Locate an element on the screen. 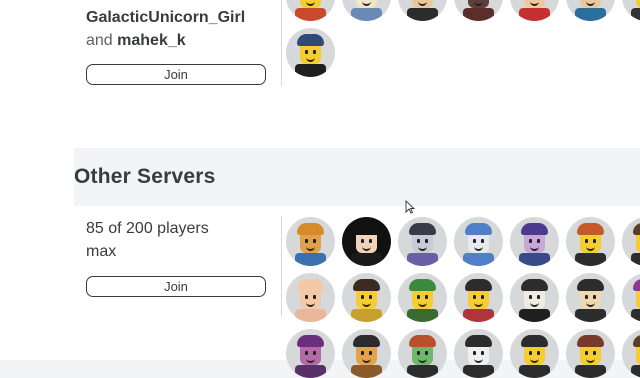  friends-in-server-text: GalacticUnicorn_Girl and mahek_k is located at coordinates (181, 29).